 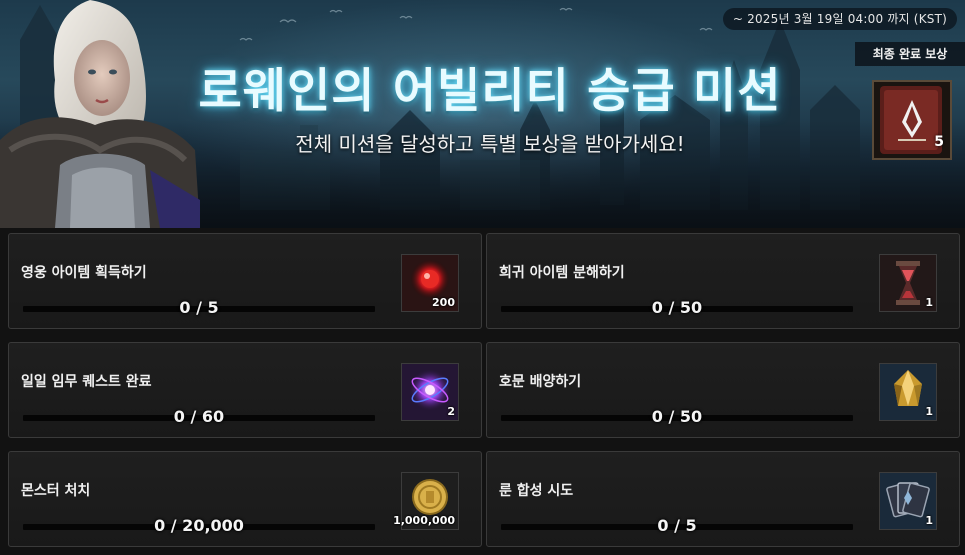 What do you see at coordinates (723, 281) in the screenshot?
I see `mission-card: 희귀 아이템 분해하기 0 / 50 1` at bounding box center [723, 281].